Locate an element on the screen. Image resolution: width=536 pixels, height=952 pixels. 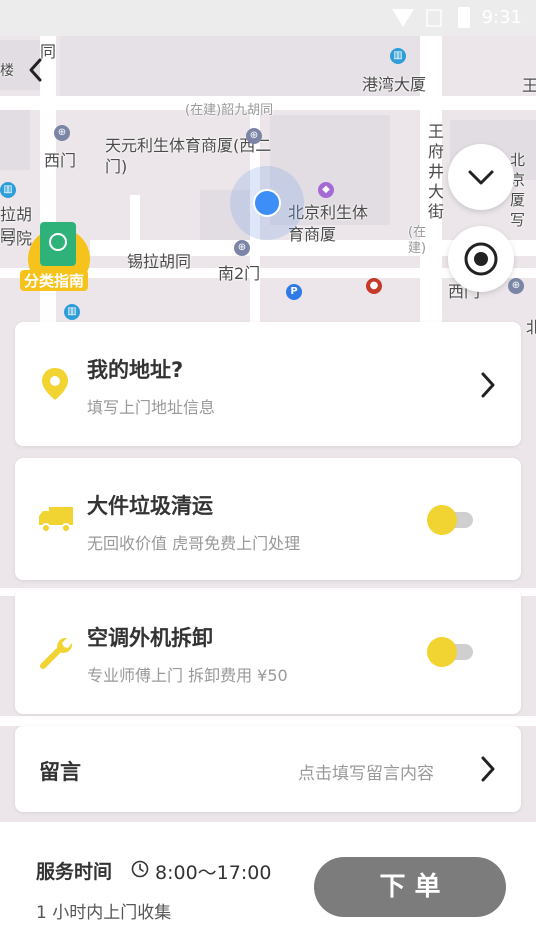
service-card-bulky-waste: 大件垃圾清运 无回收价值 虎哥免费上门处理 is located at coordinates (268, 519).